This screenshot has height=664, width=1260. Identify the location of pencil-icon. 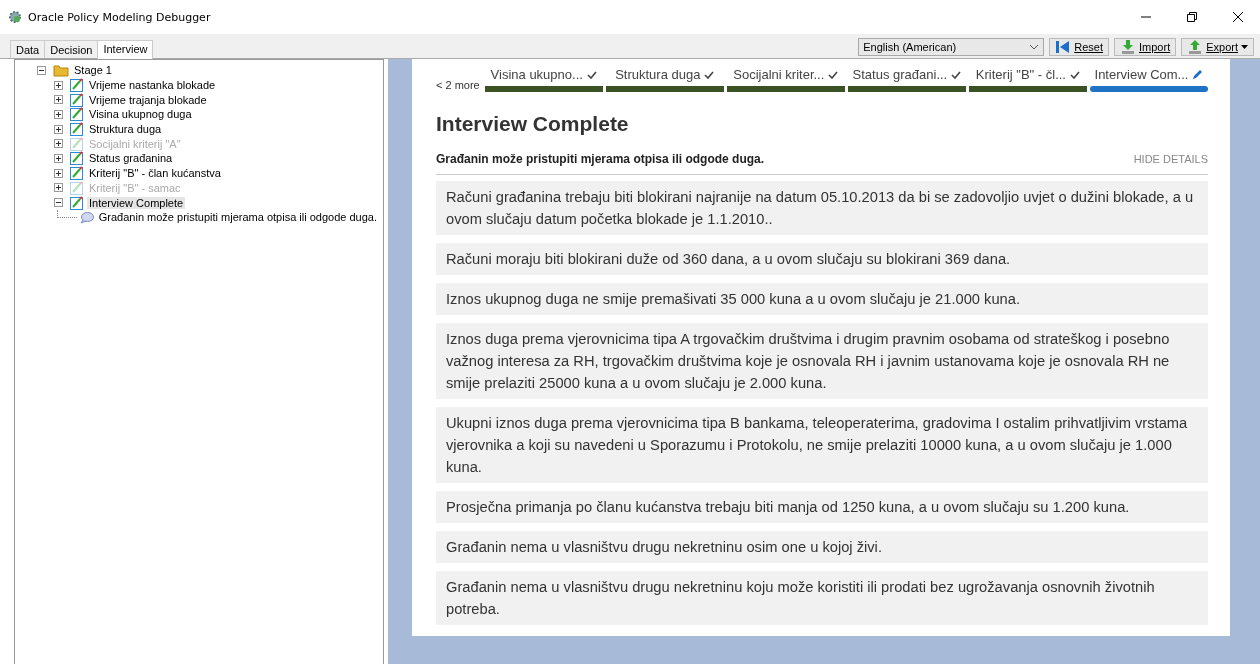
(1198, 74).